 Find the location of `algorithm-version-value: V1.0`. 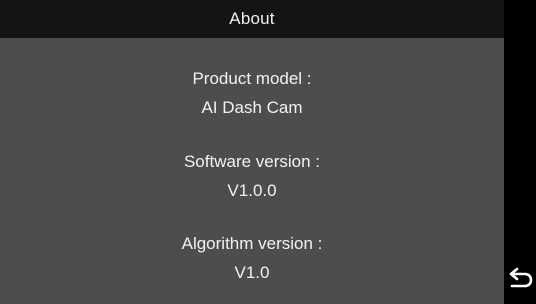

algorithm-version-value: V1.0 is located at coordinates (252, 272).